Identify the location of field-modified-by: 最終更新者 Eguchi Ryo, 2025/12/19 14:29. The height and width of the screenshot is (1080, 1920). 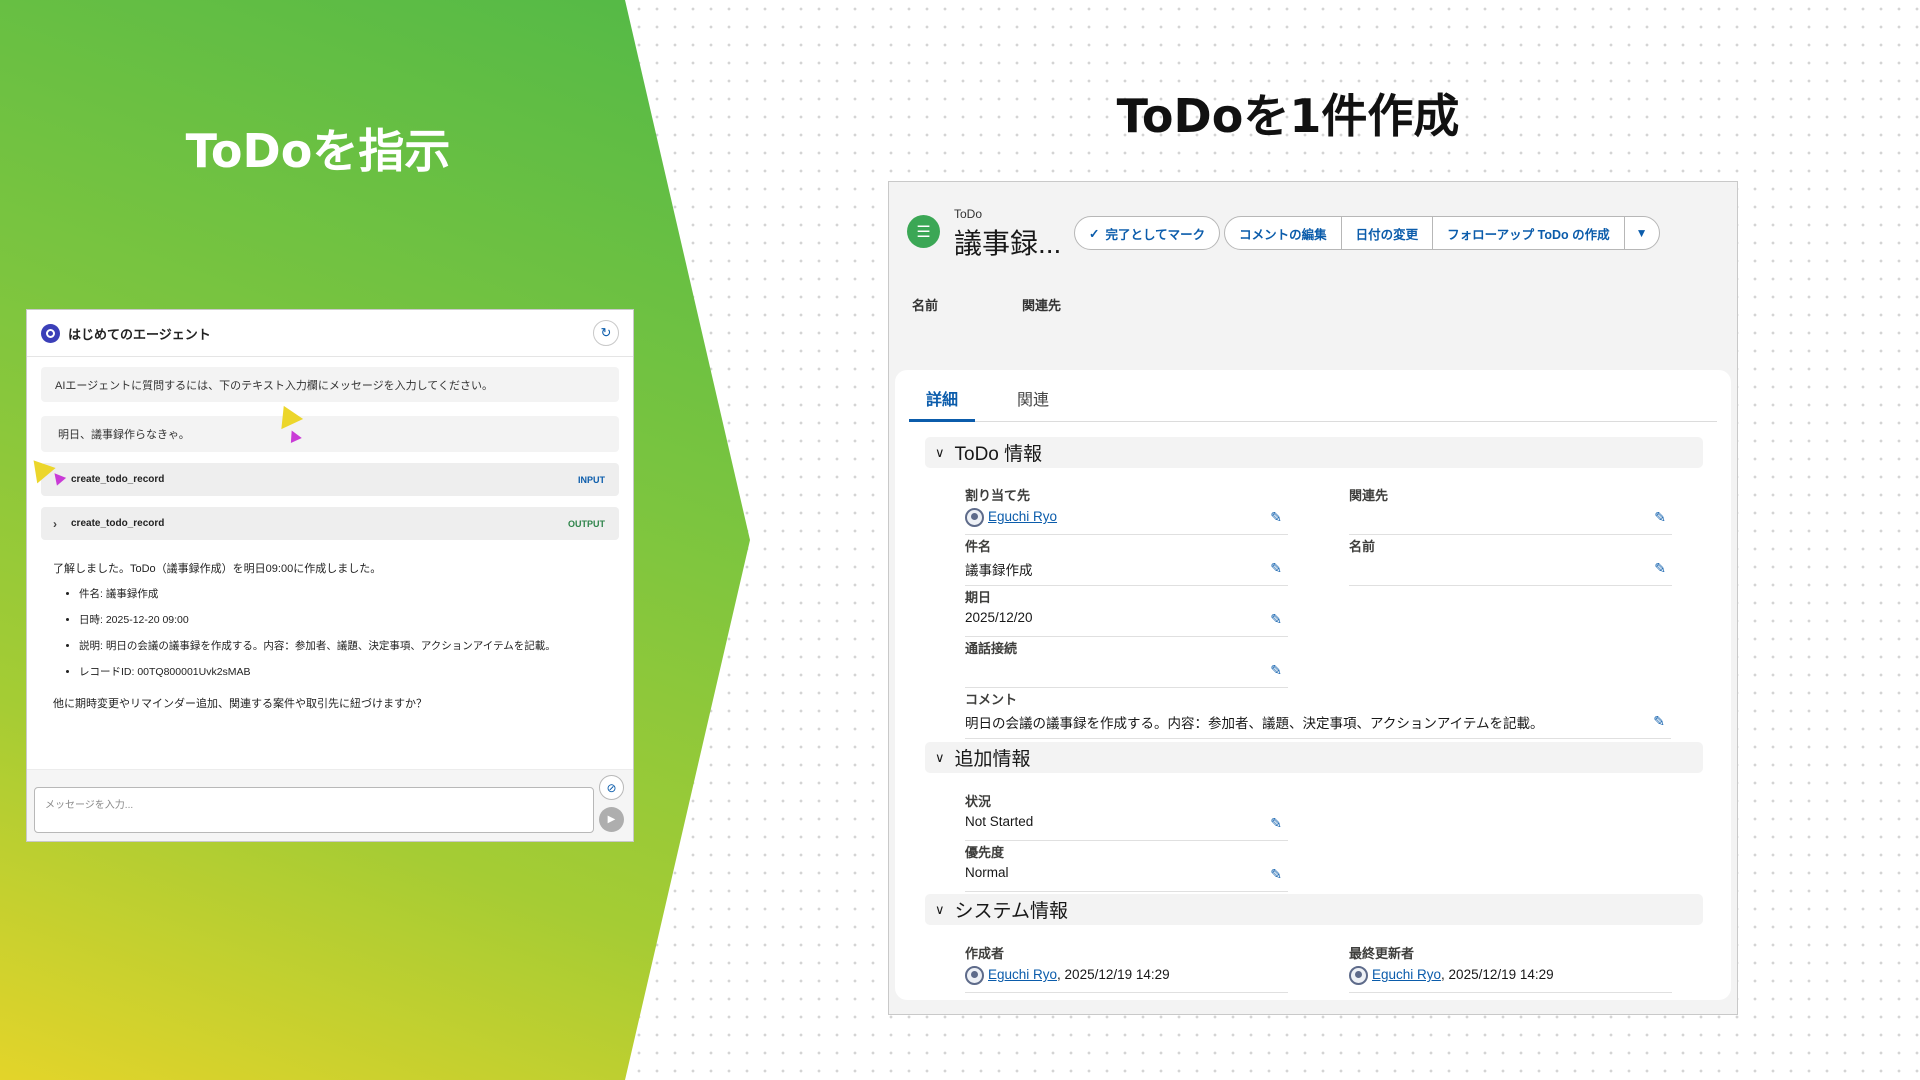
(1510, 968).